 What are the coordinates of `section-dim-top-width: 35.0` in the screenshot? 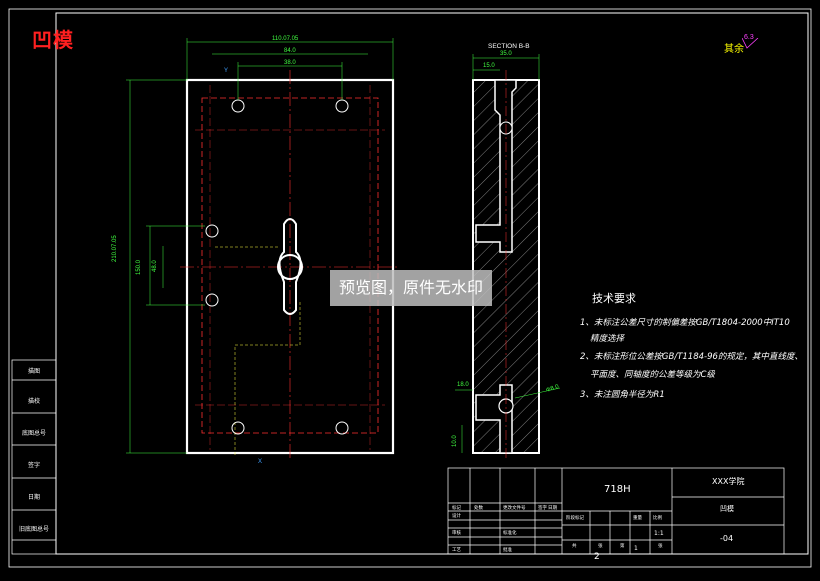 It's located at (506, 54).